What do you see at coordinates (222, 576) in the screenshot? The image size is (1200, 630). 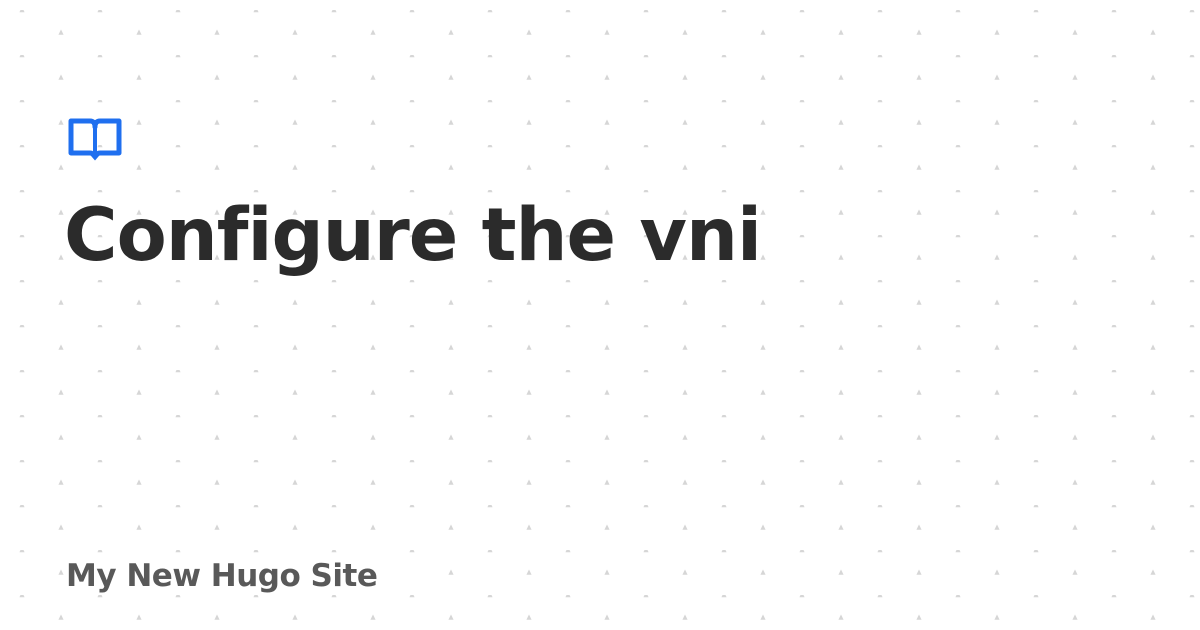 I see `site-name: My New Hugo Site` at bounding box center [222, 576].